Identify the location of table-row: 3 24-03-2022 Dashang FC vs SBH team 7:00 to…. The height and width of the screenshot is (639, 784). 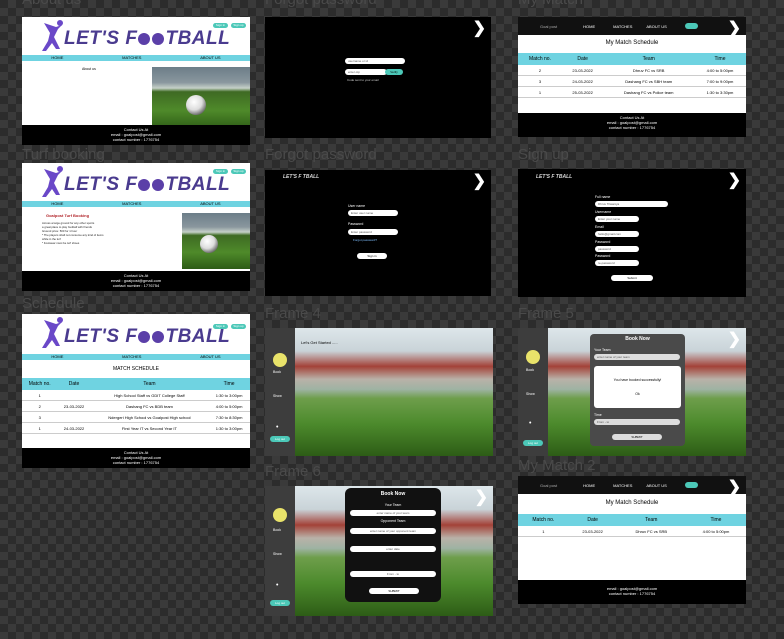
(632, 81).